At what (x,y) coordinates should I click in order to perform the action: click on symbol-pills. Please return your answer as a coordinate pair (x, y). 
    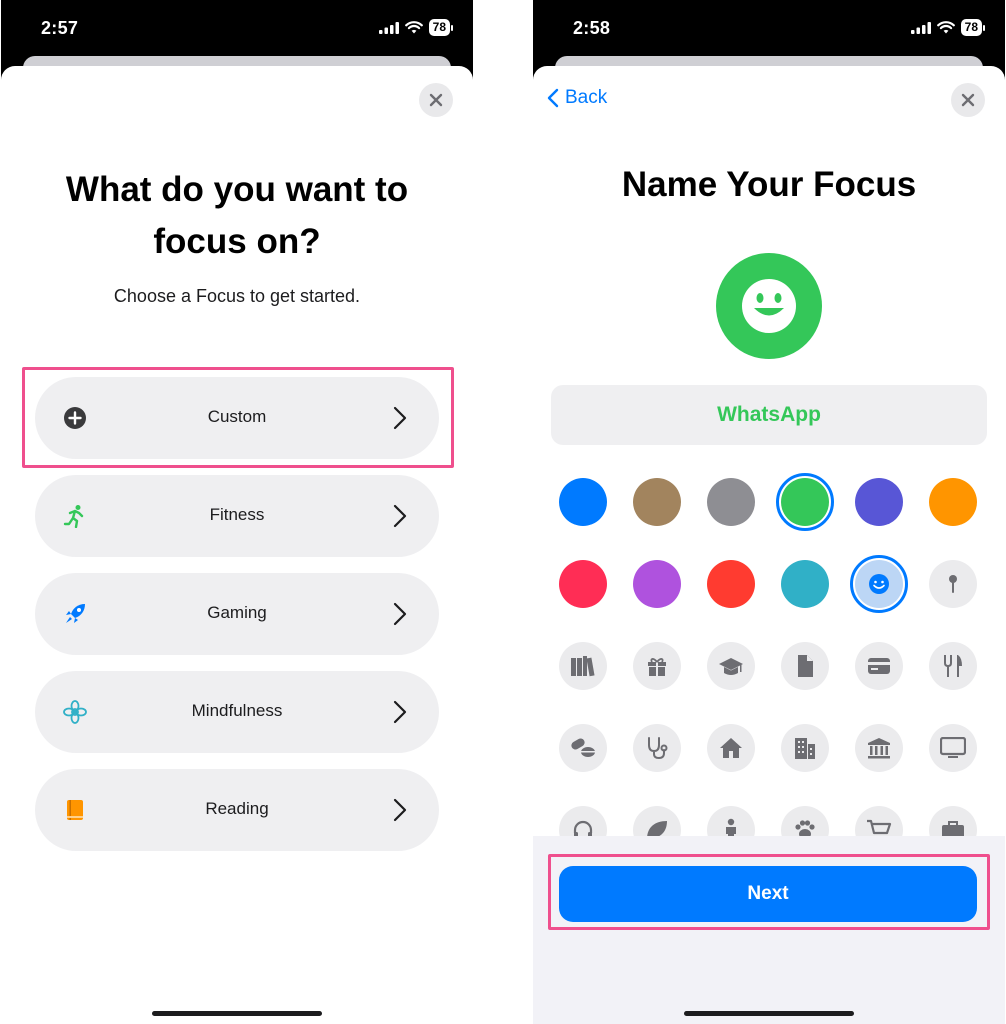
    Looking at the image, I should click on (583, 748).